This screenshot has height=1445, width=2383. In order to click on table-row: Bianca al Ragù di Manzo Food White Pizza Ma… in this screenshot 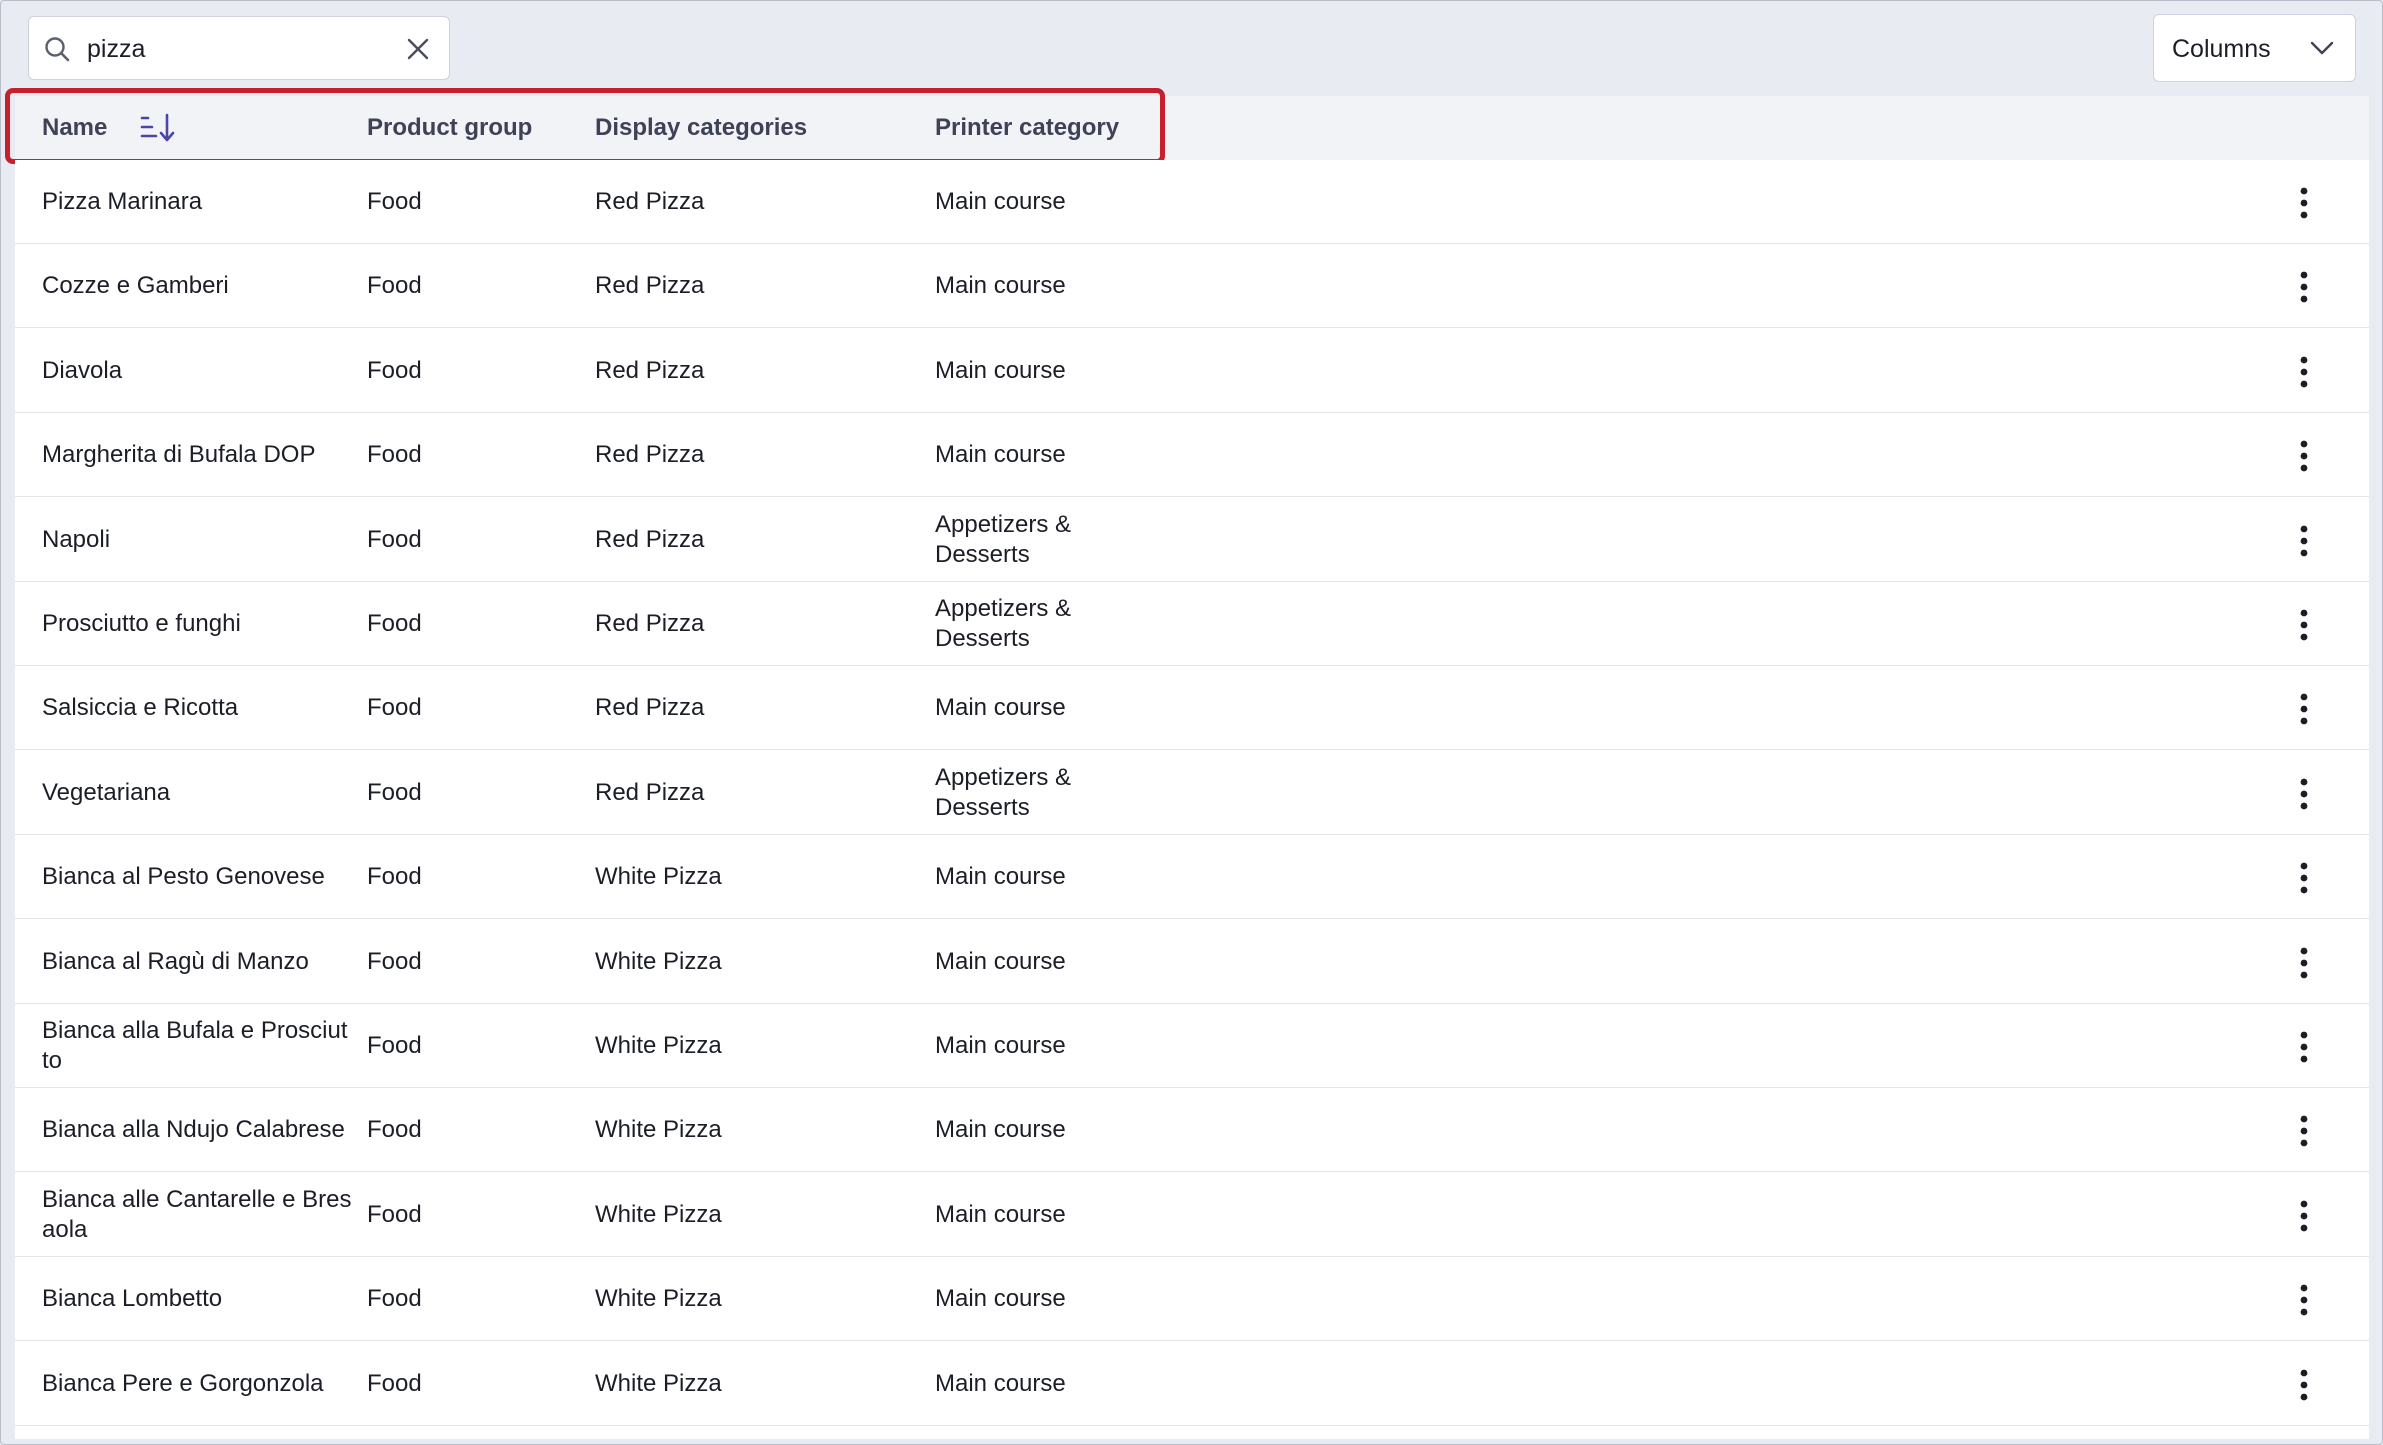, I will do `click(1192, 962)`.